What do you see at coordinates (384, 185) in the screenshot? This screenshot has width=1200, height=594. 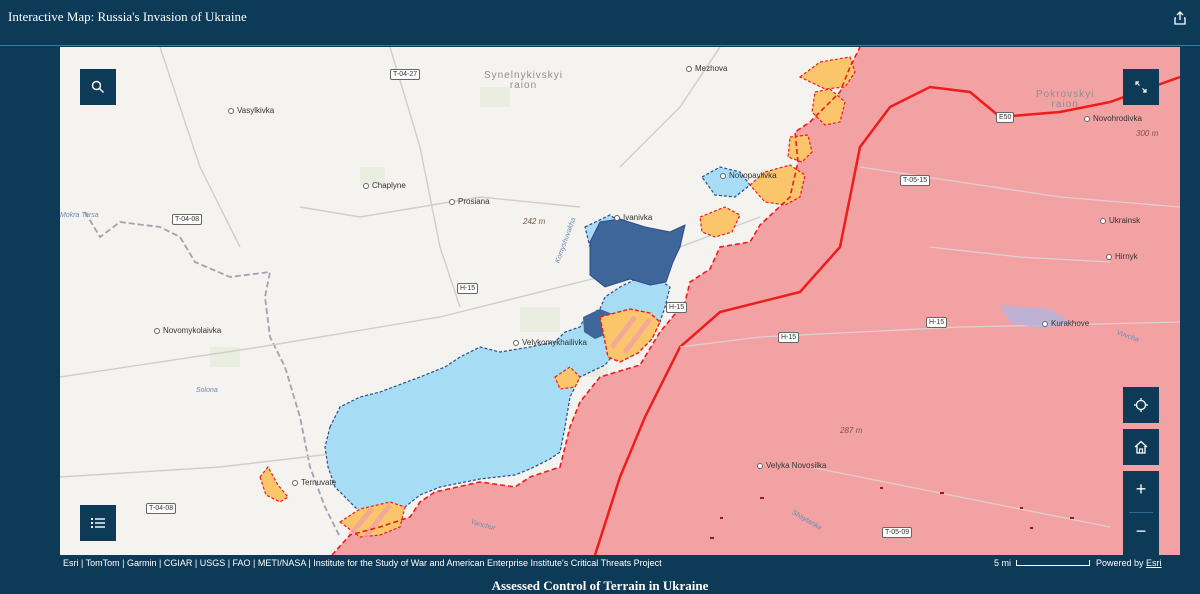 I see `place-chaplyne: Chaplyne` at bounding box center [384, 185].